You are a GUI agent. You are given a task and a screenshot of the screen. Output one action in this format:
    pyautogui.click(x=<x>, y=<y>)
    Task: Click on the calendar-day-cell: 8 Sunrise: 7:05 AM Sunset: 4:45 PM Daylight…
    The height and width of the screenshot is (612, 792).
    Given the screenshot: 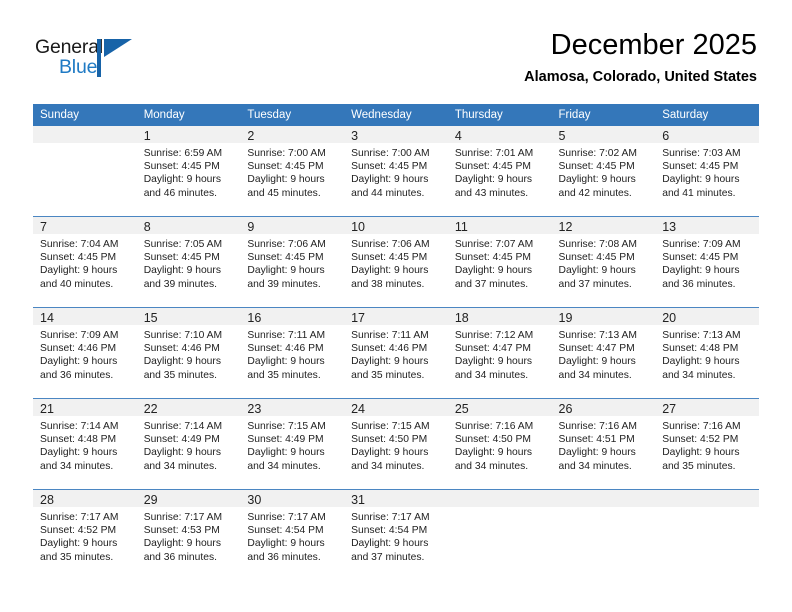 What is the action you would take?
    pyautogui.click(x=188, y=262)
    